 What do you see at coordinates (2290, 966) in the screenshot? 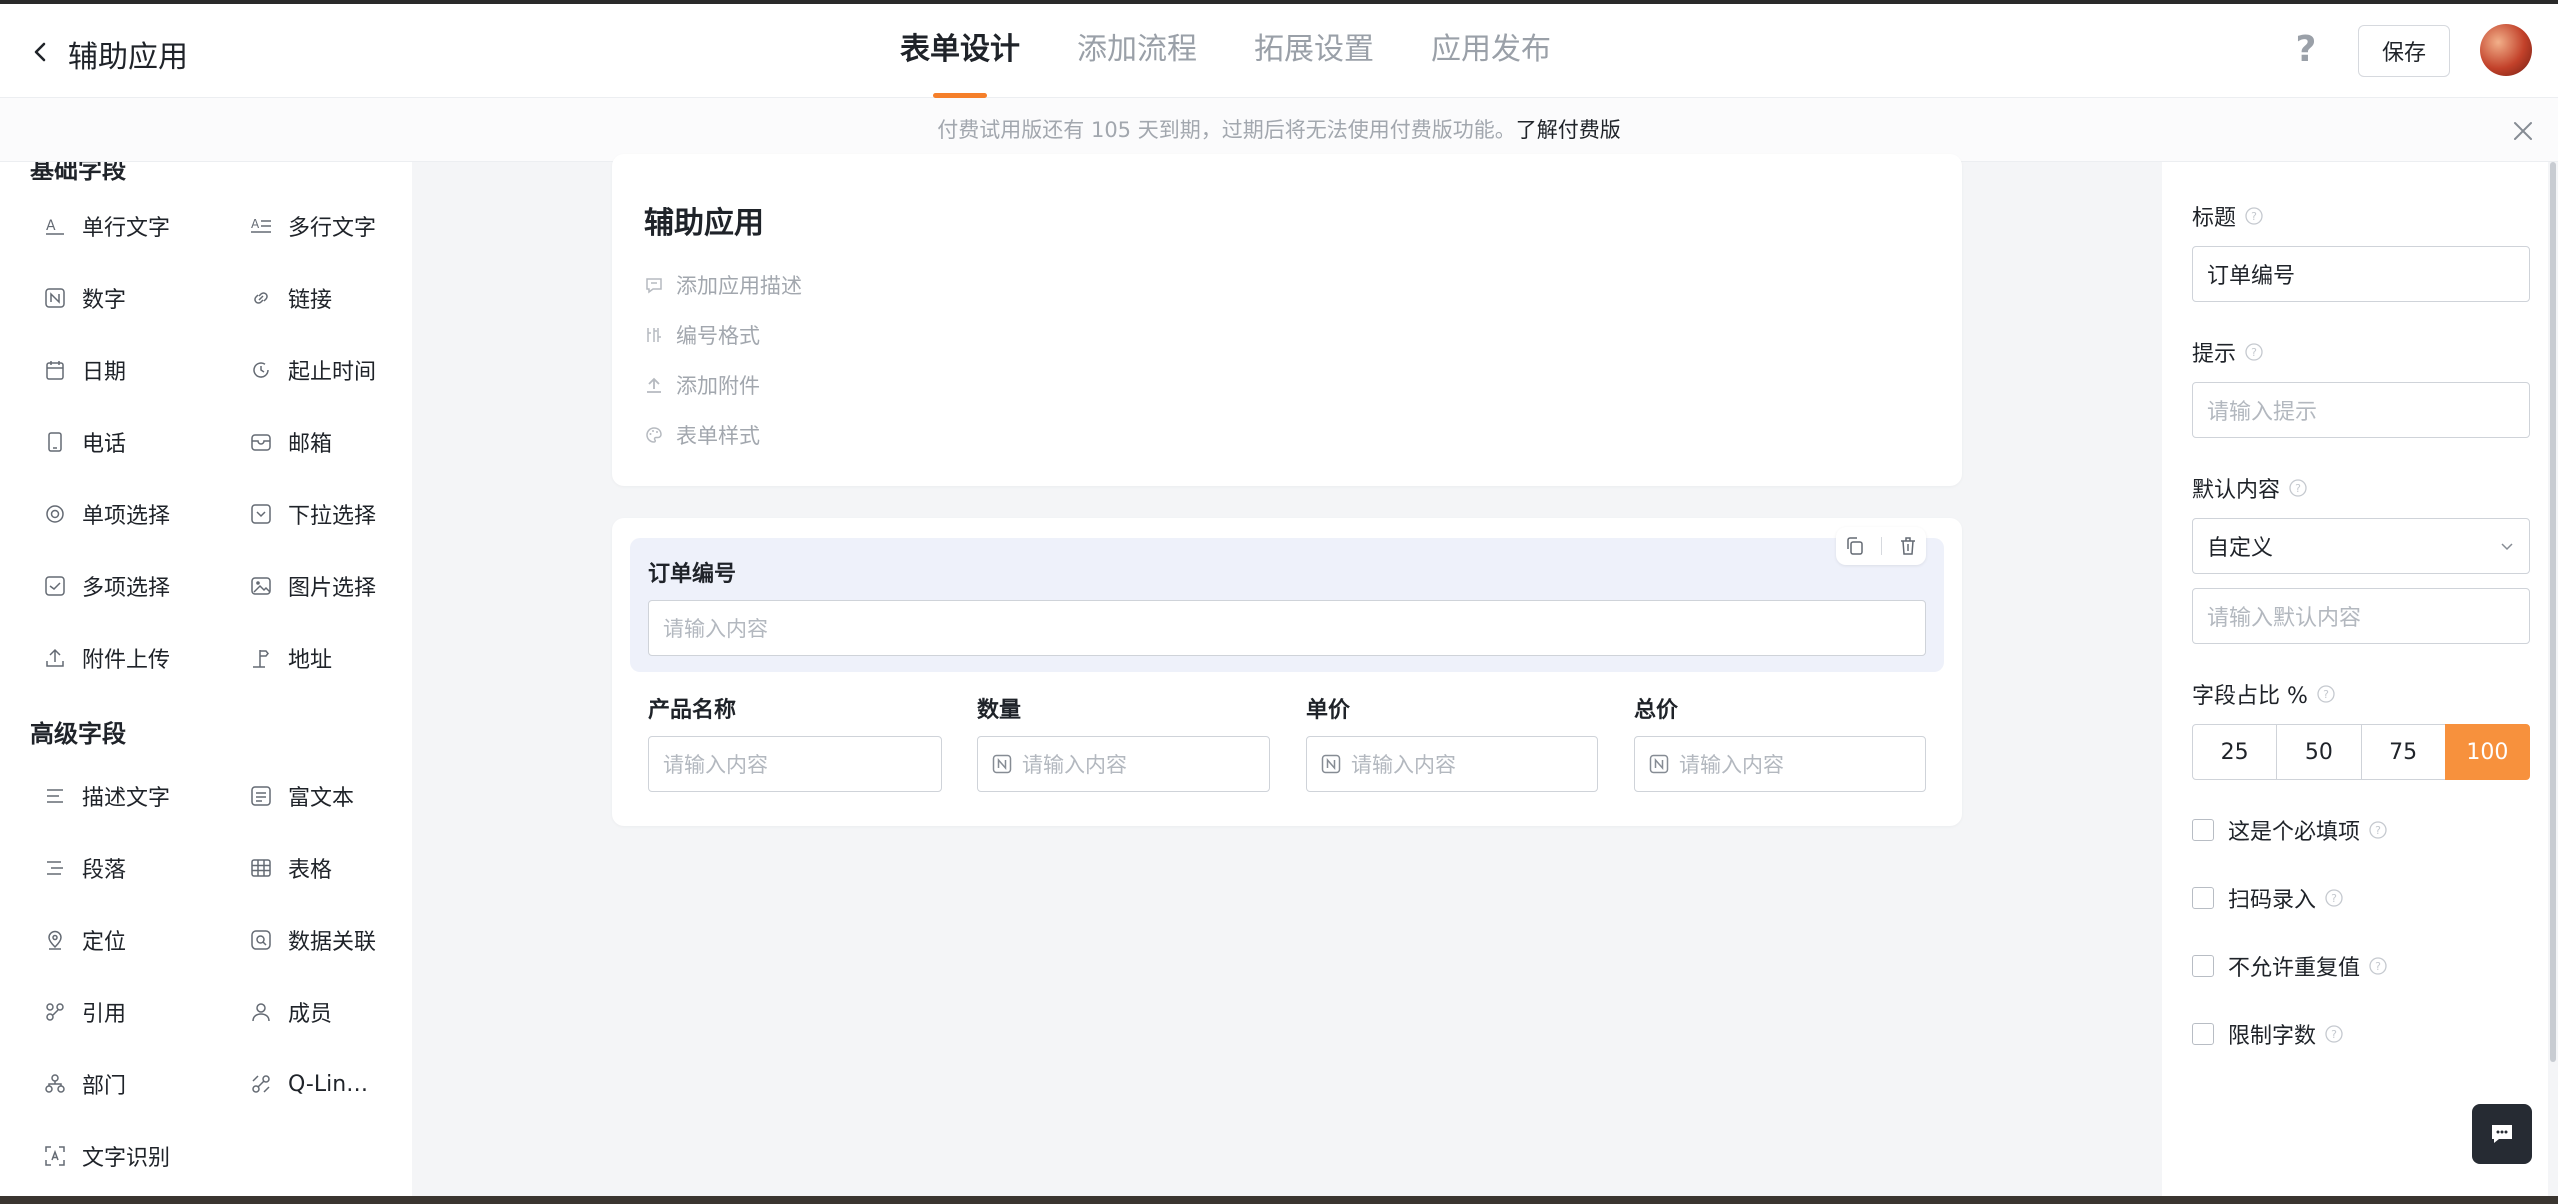
I see `no-duplicate-checkbox: 不允许重复值 ?` at bounding box center [2290, 966].